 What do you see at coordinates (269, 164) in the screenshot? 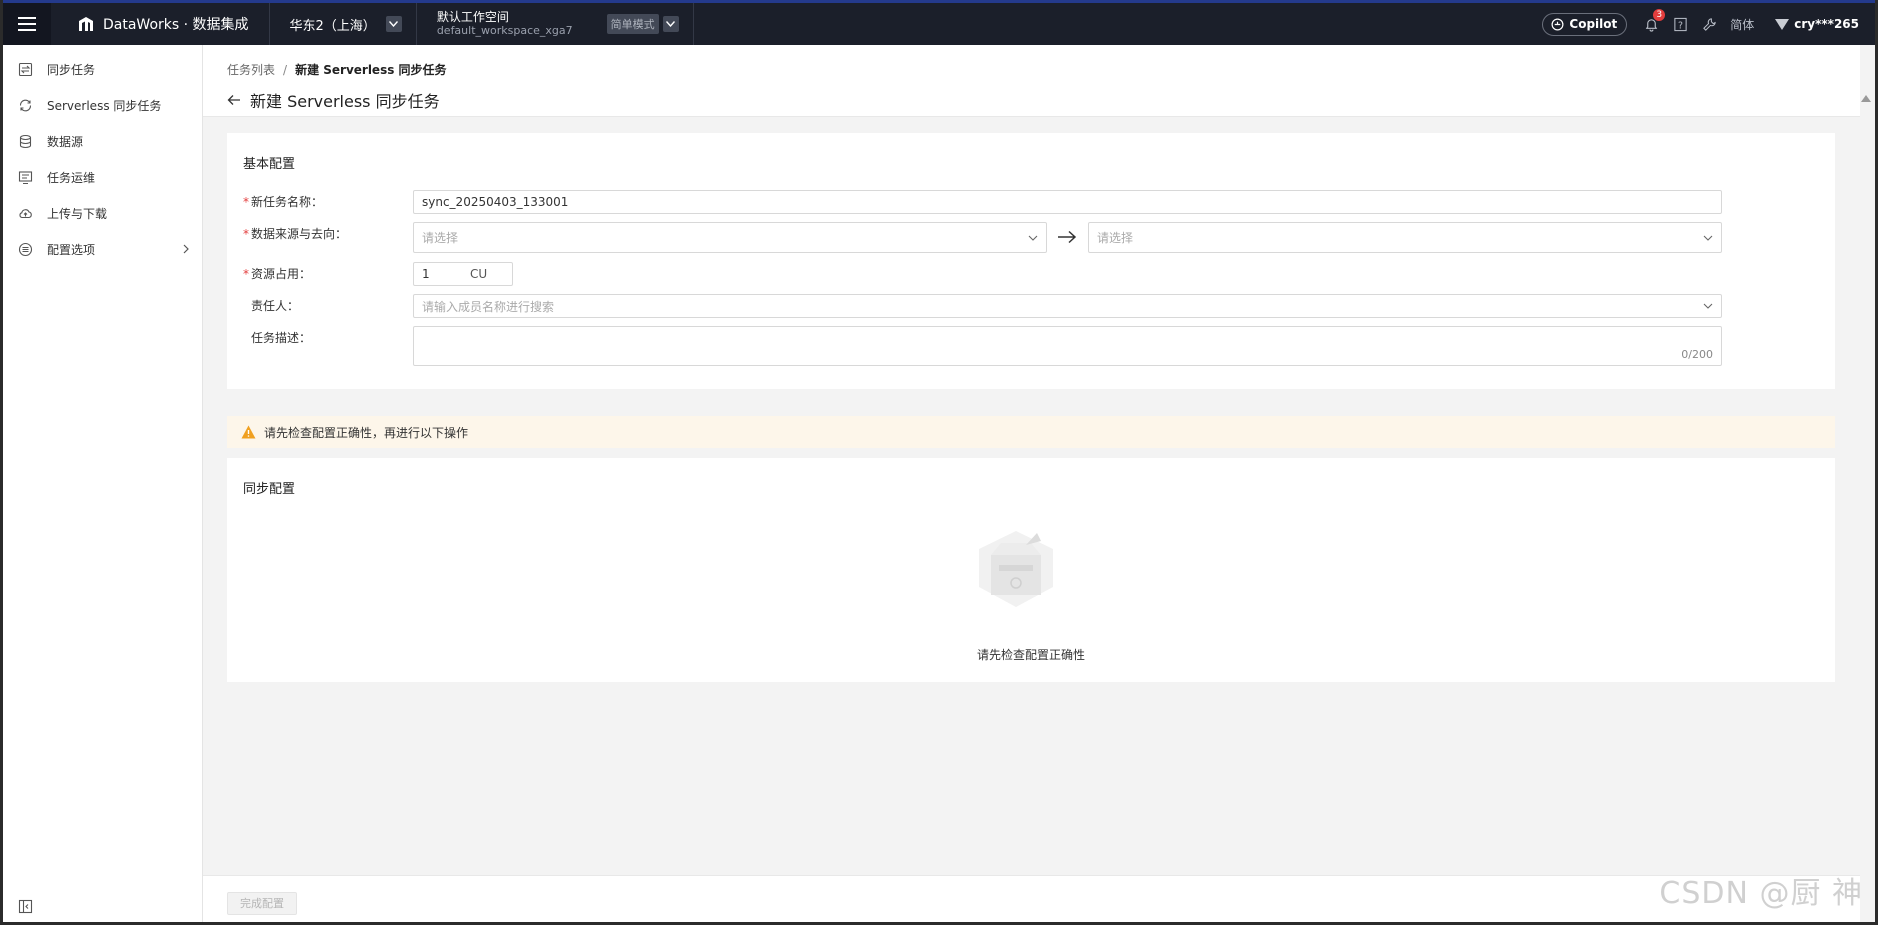
I see `basic-config-title: 基本配置` at bounding box center [269, 164].